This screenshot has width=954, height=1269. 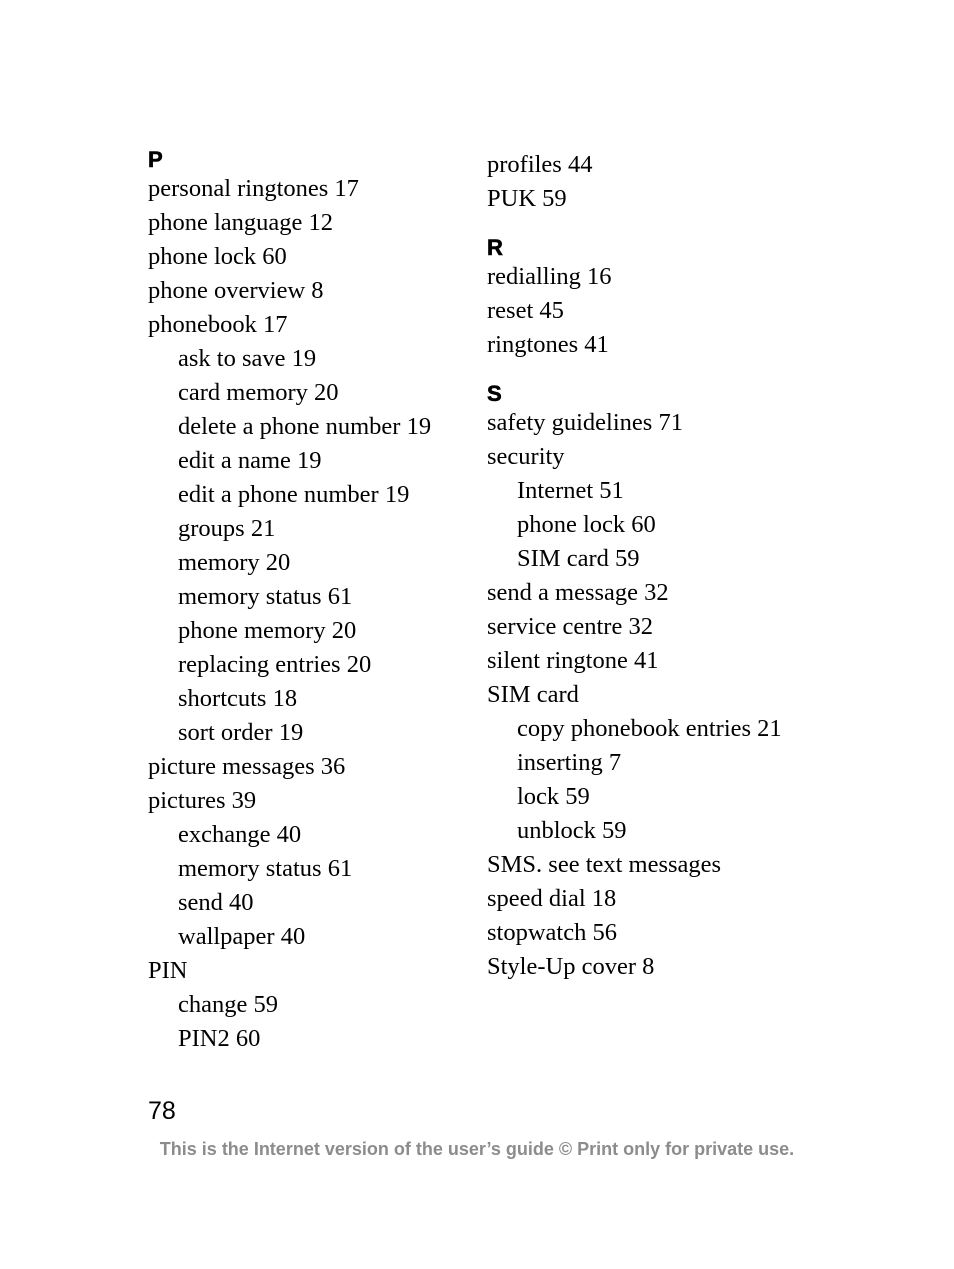 What do you see at coordinates (494, 393) in the screenshot?
I see `index-letter-heading: S` at bounding box center [494, 393].